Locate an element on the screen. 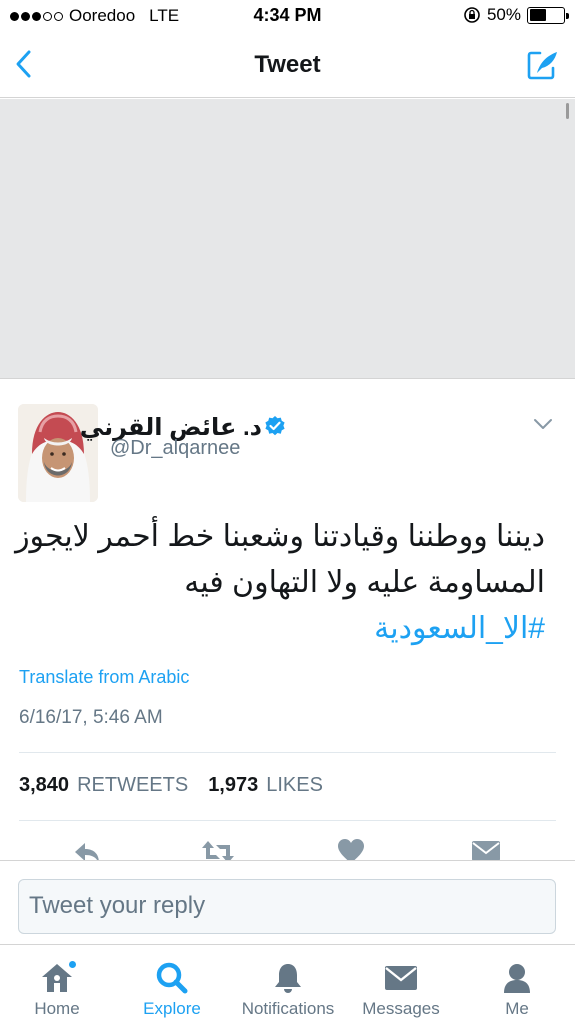 The width and height of the screenshot is (575, 1024). tab-label: Explore is located at coordinates (172, 1008).